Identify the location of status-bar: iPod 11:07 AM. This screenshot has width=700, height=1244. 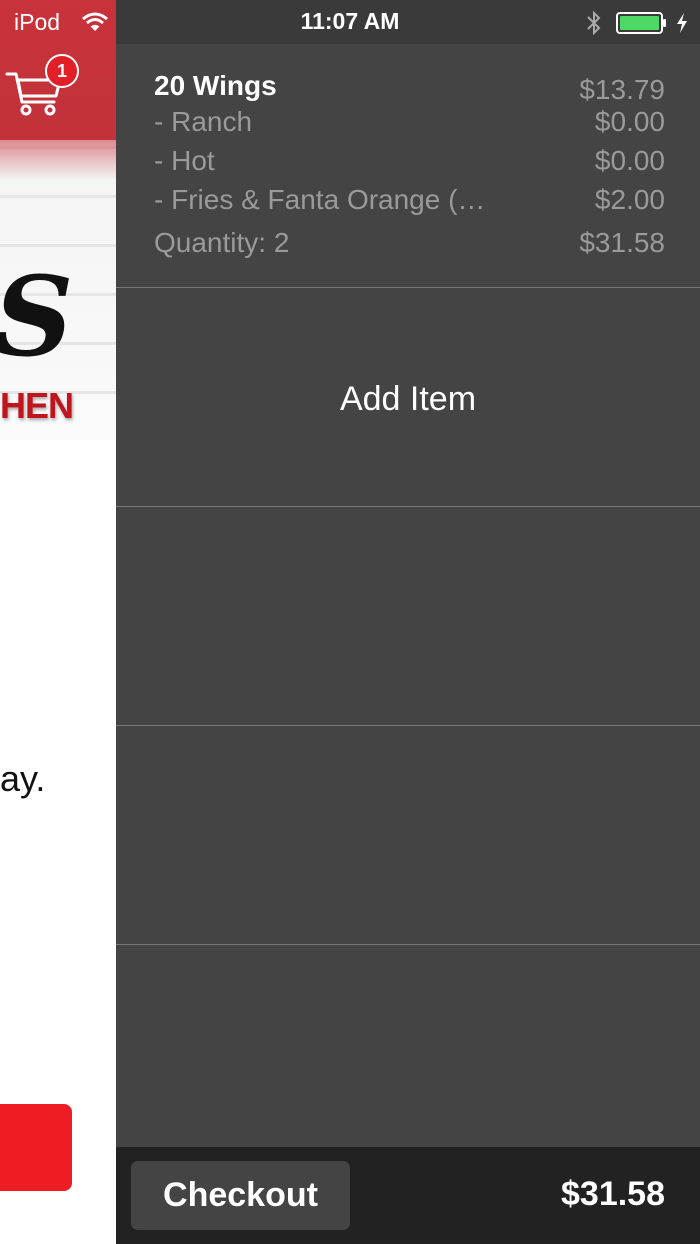
(350, 22).